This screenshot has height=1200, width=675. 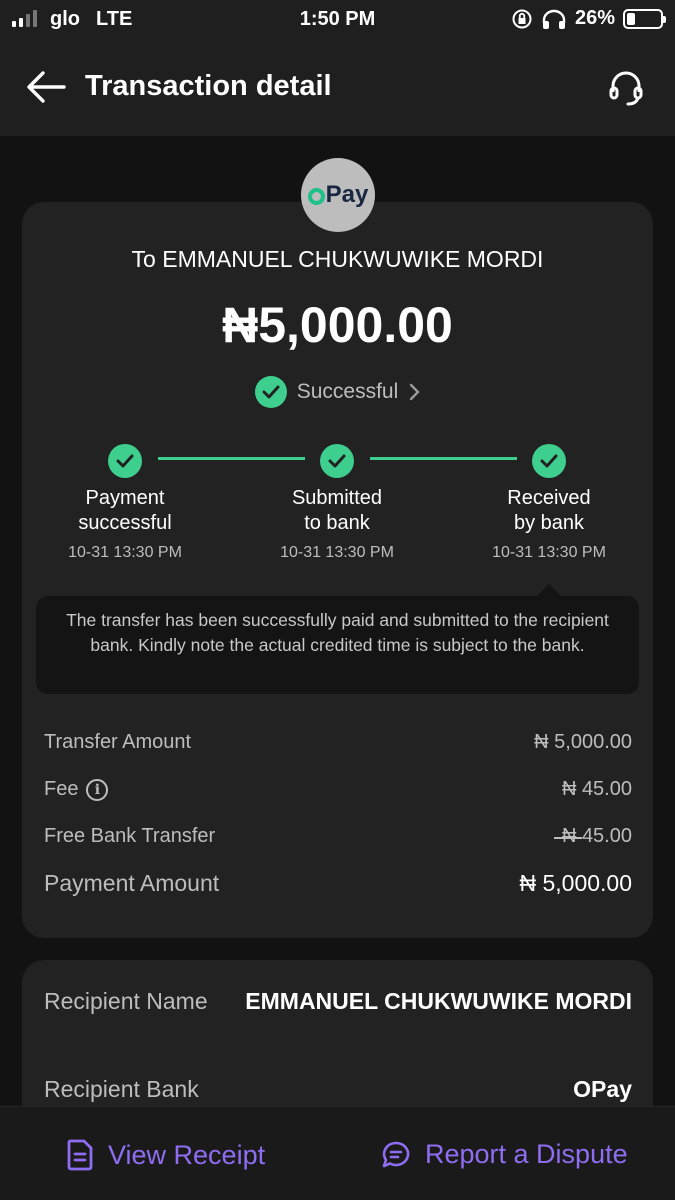 What do you see at coordinates (338, 789) in the screenshot?
I see `fee-row: Fee i ₦ 45.00` at bounding box center [338, 789].